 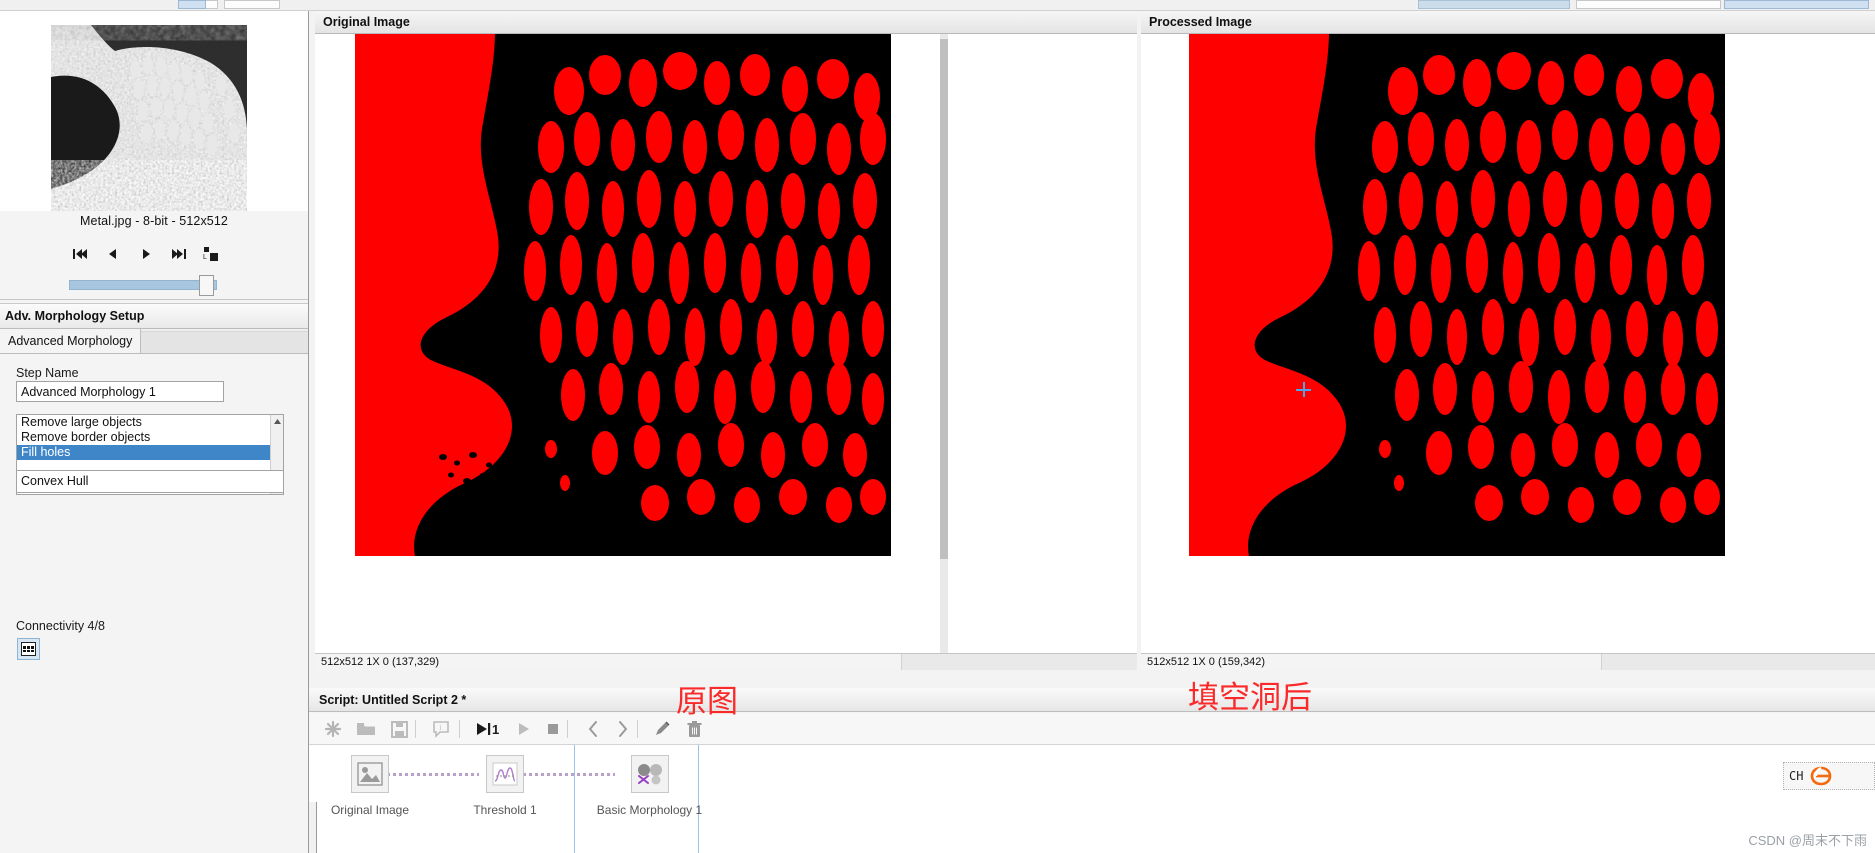 I want to click on ime-language-tray: CH, so click(x=1829, y=776).